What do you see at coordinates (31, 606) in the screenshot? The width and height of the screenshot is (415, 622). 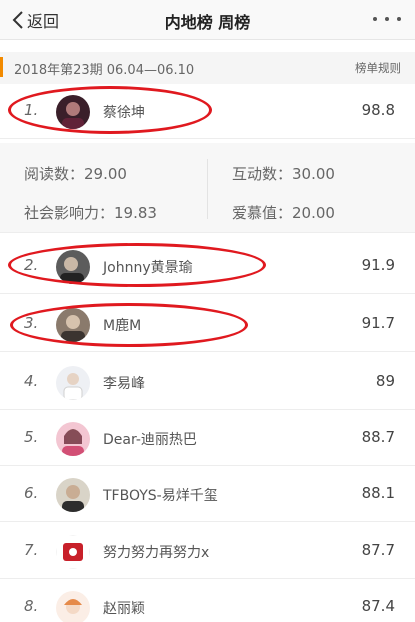 I see `rank-number: 8.` at bounding box center [31, 606].